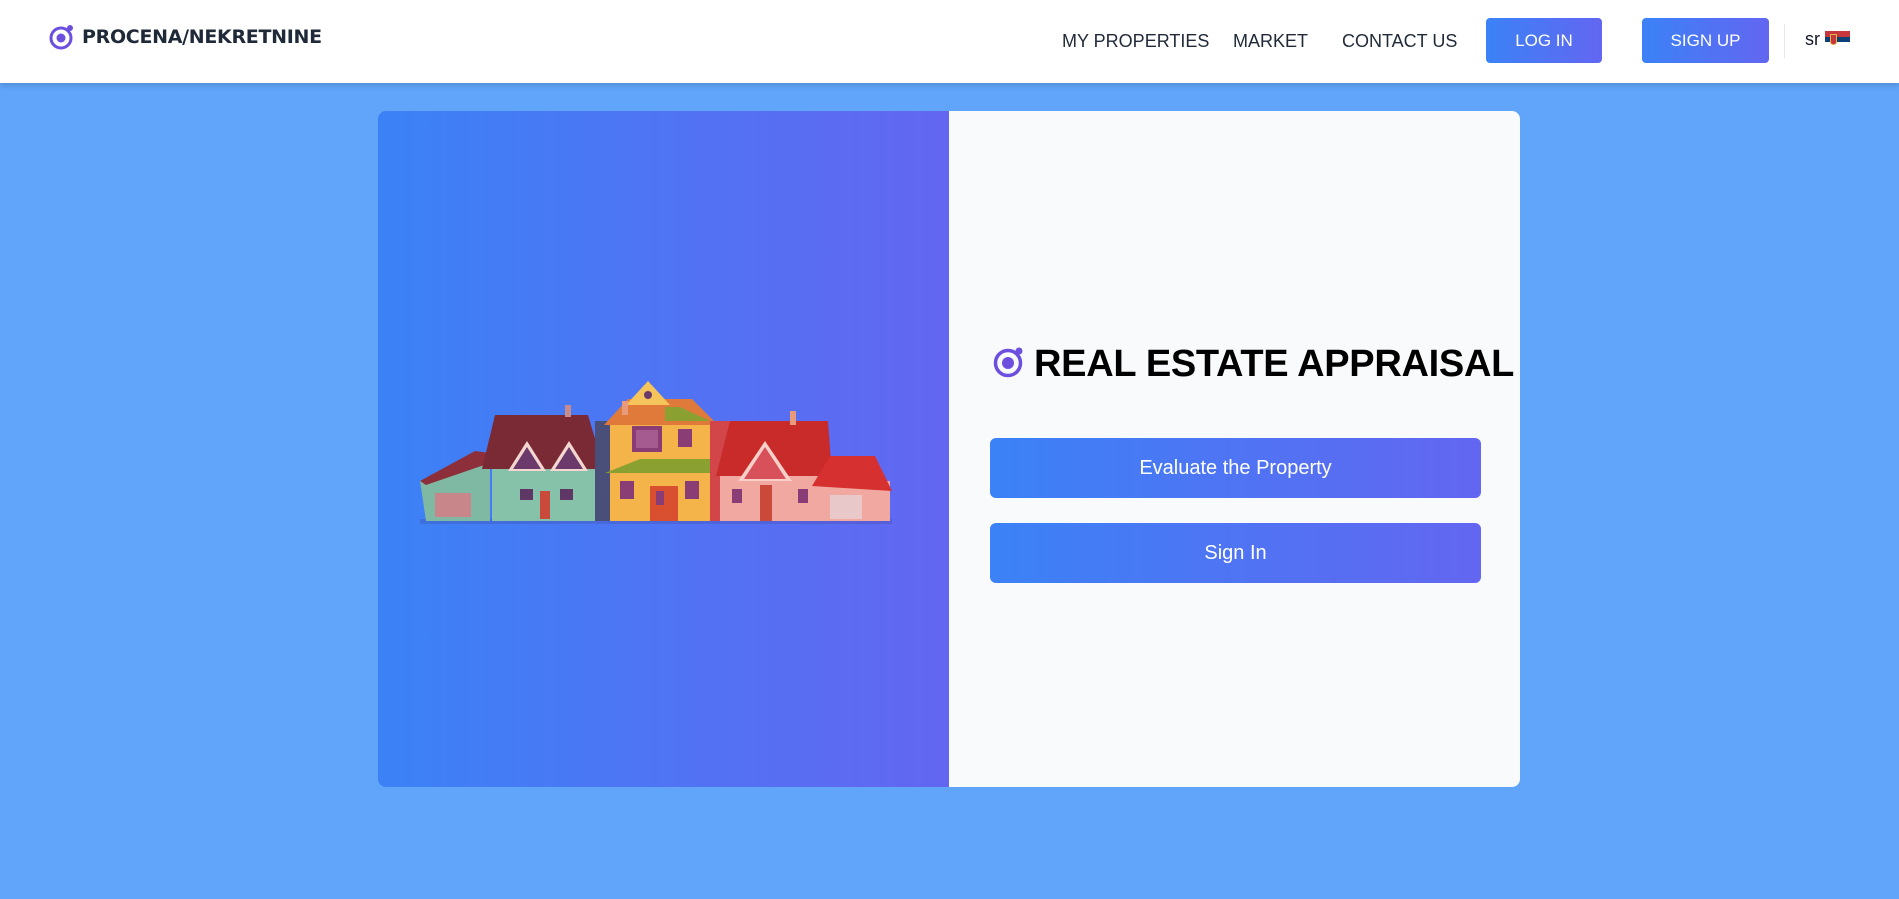 Image resolution: width=1899 pixels, height=899 pixels. Describe the element at coordinates (1135, 41) in the screenshot. I see `nav-my-properties: MY PROPERTIES` at that location.